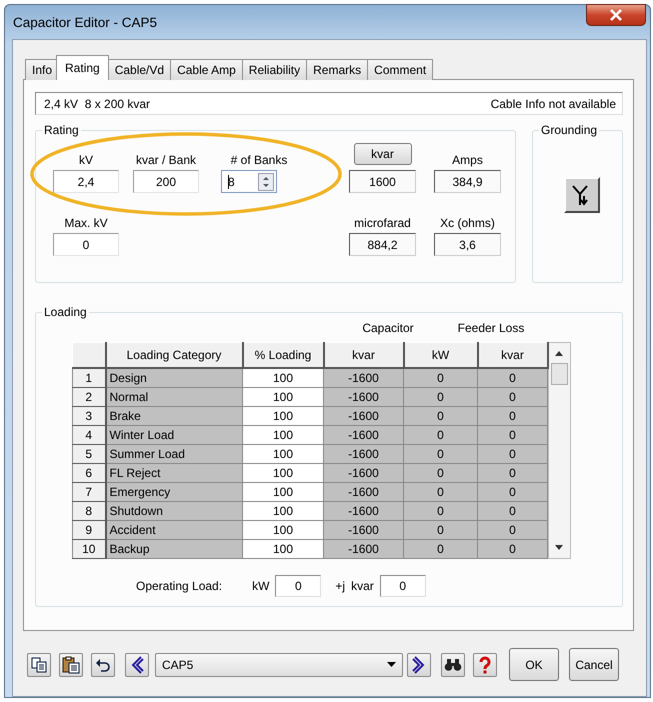 The width and height of the screenshot is (653, 702). Describe the element at coordinates (582, 195) in the screenshot. I see `grounding-button` at that location.